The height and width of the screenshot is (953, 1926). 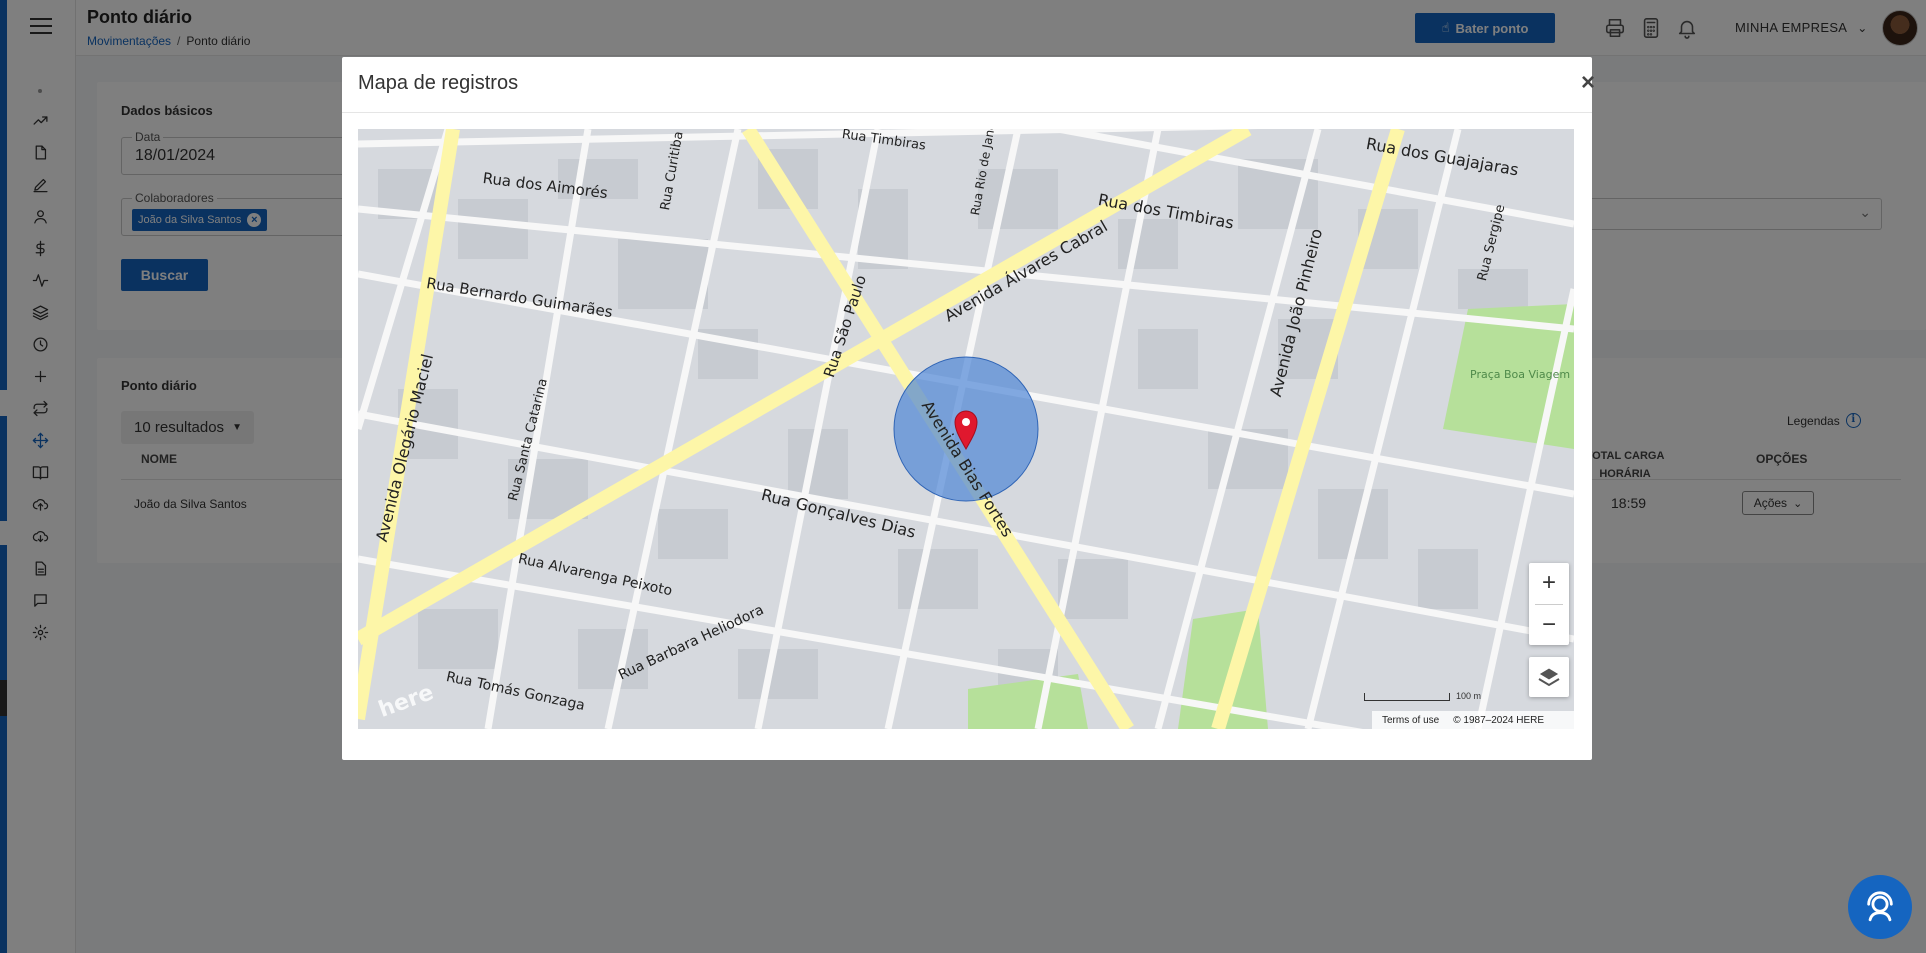 What do you see at coordinates (1407, 697) in the screenshot?
I see `scale-bar` at bounding box center [1407, 697].